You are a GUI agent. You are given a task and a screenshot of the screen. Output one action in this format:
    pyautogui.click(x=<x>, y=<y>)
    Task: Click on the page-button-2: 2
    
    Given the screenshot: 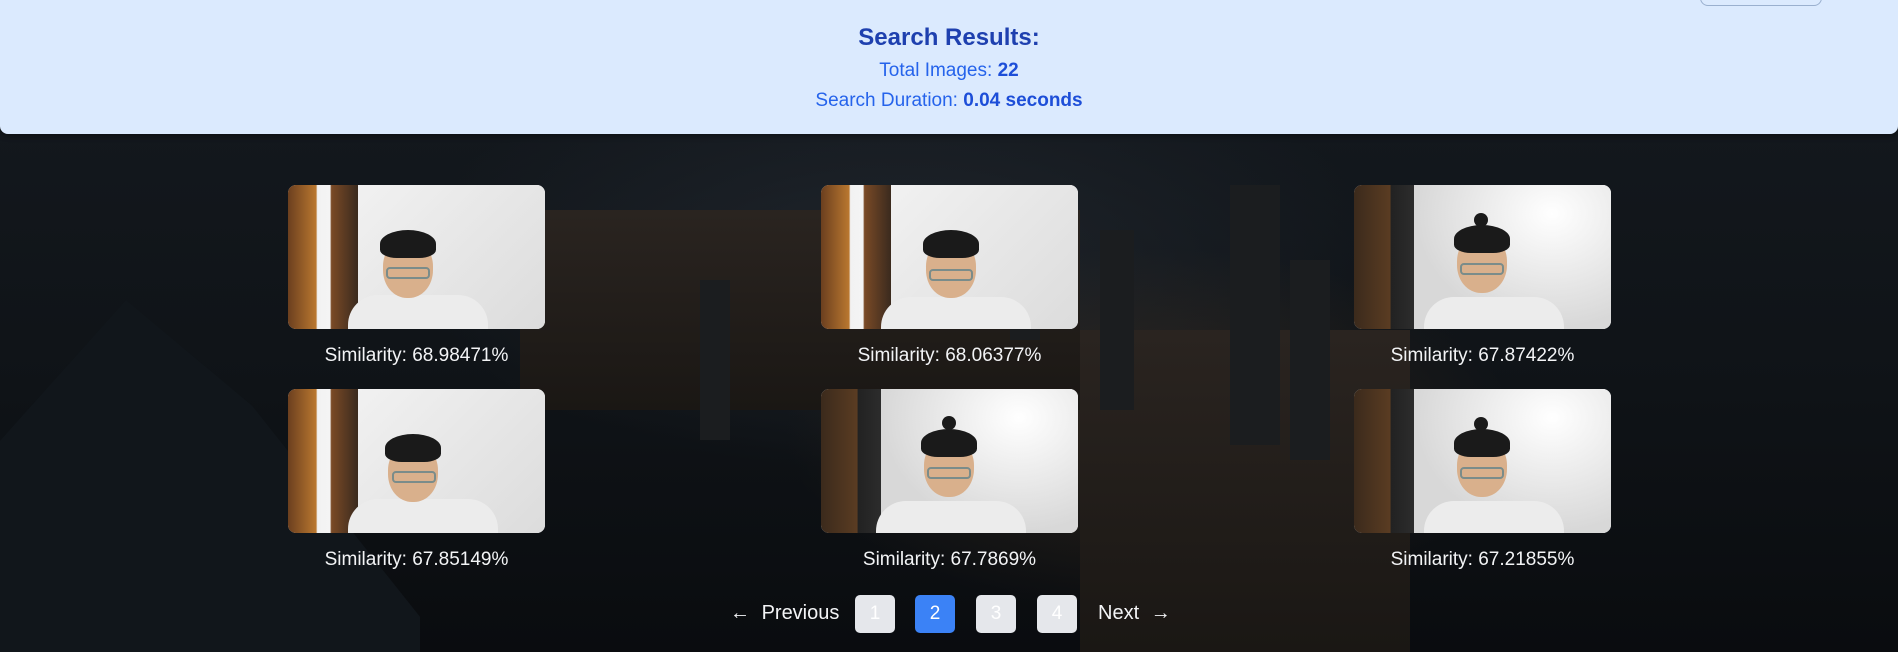 What is the action you would take?
    pyautogui.click(x=935, y=614)
    